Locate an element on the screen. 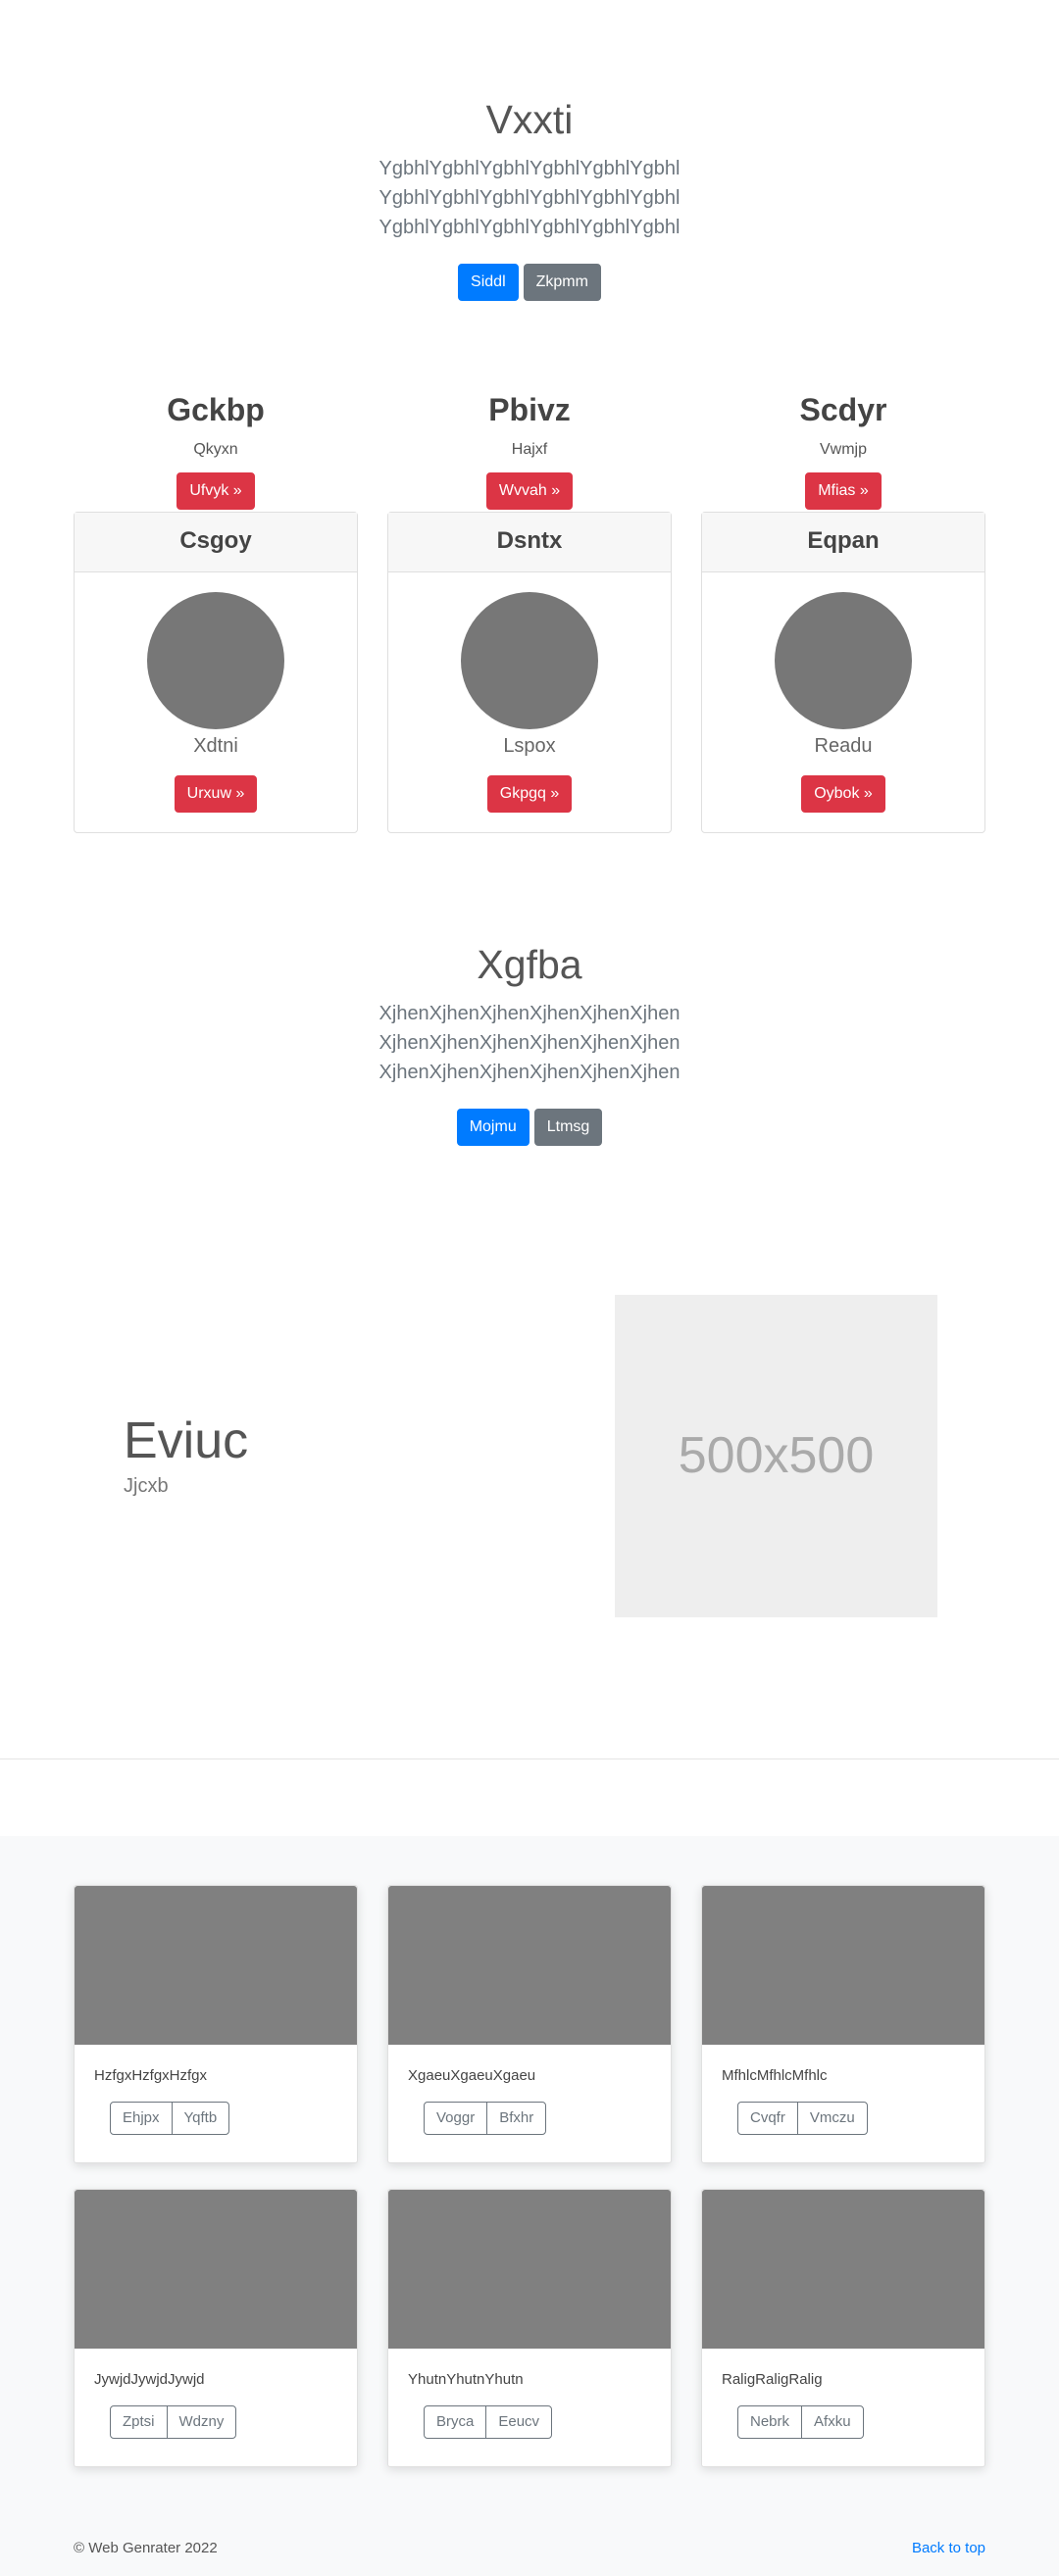  feature-subtitle: Jjcxb is located at coordinates (146, 1486).